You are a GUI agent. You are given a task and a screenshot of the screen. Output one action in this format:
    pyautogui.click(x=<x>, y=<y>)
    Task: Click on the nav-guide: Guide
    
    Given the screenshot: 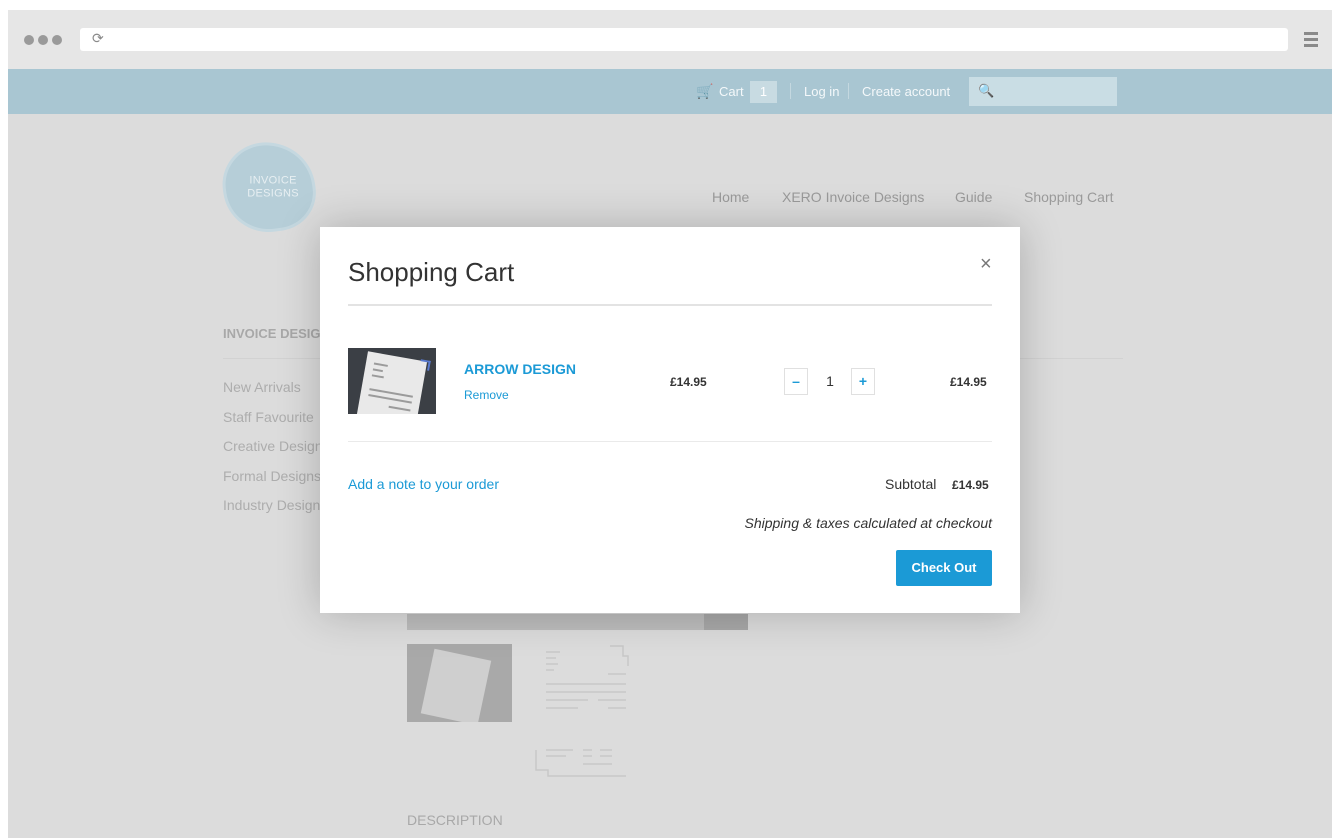 What is the action you would take?
    pyautogui.click(x=973, y=197)
    